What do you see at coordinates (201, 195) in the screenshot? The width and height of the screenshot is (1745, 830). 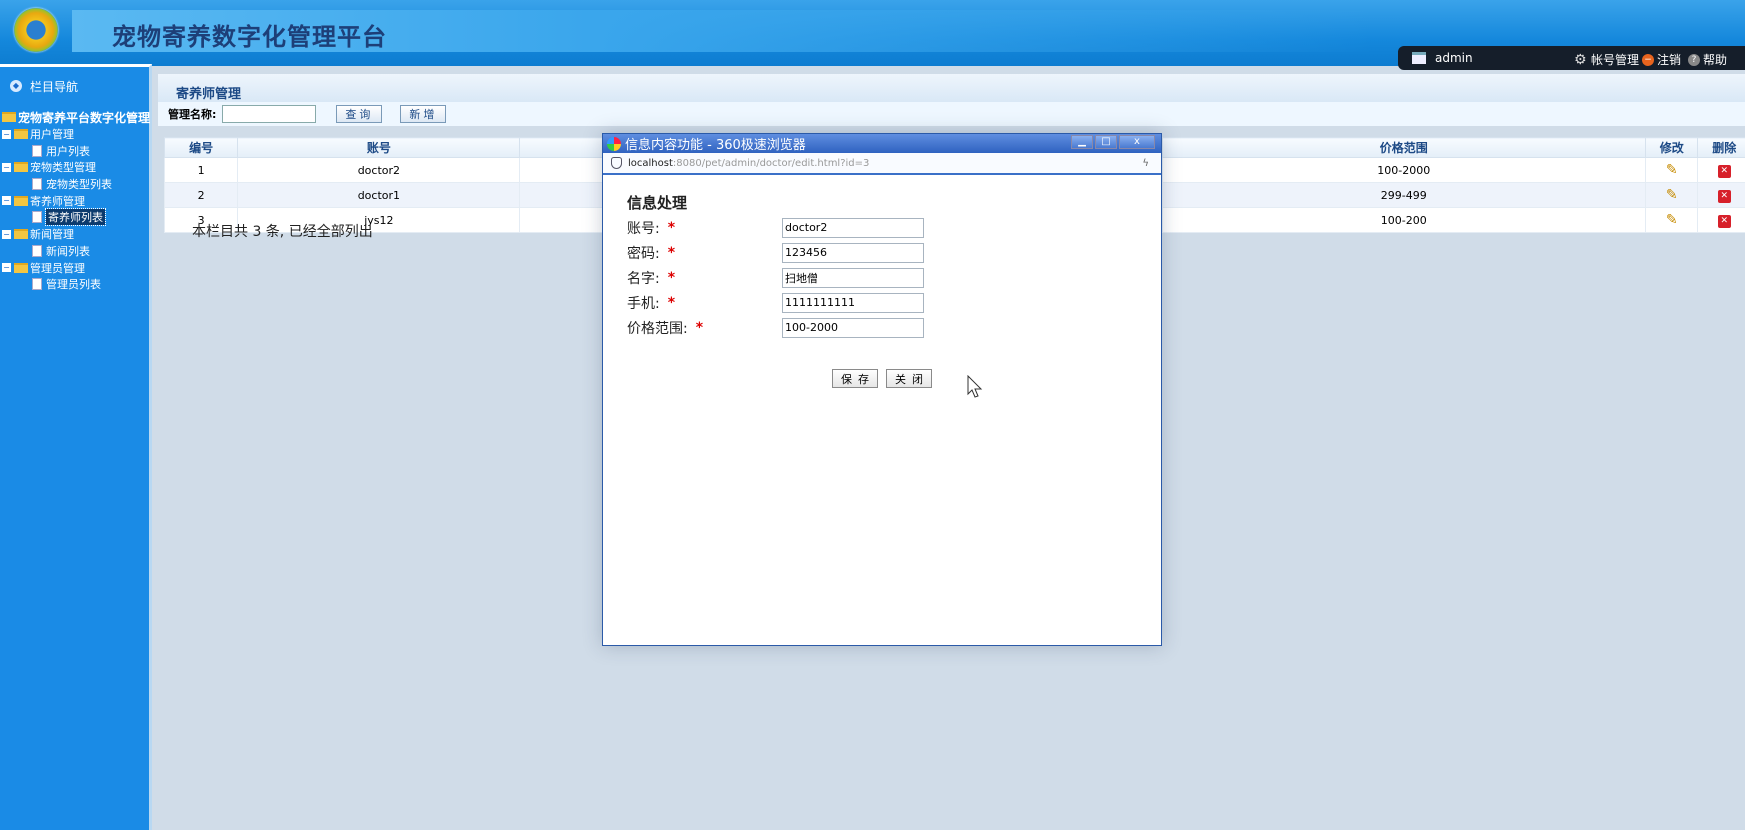 I see `cell-id: 2` at bounding box center [201, 195].